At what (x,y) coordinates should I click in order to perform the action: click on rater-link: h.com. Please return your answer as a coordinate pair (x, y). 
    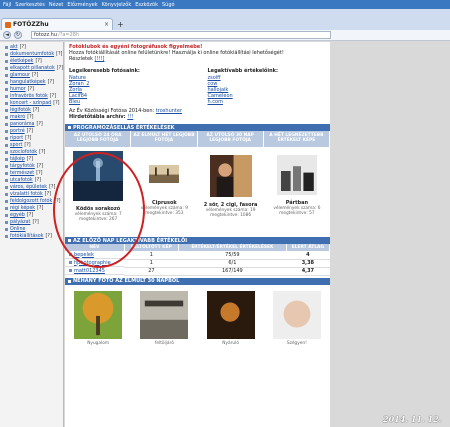
    Looking at the image, I should click on (267, 102).